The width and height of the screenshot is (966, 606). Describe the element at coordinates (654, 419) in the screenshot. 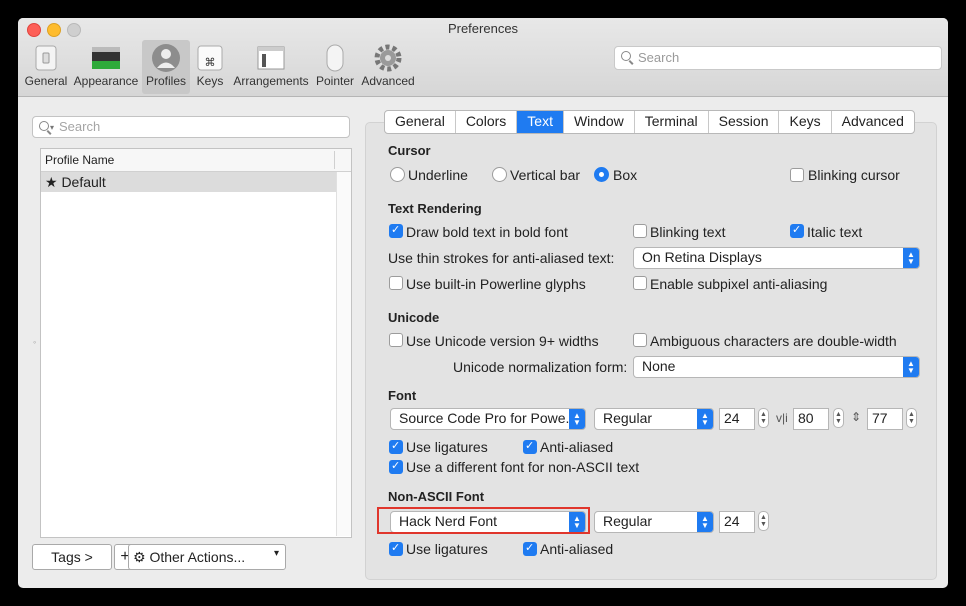

I see `font-style-select: Regular ▲ ▼` at that location.